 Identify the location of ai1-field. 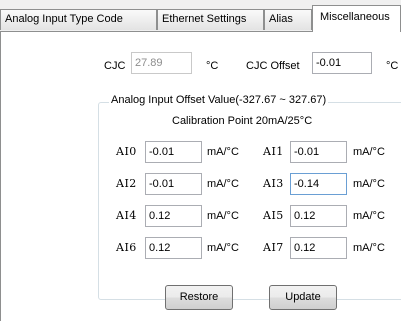
(318, 152).